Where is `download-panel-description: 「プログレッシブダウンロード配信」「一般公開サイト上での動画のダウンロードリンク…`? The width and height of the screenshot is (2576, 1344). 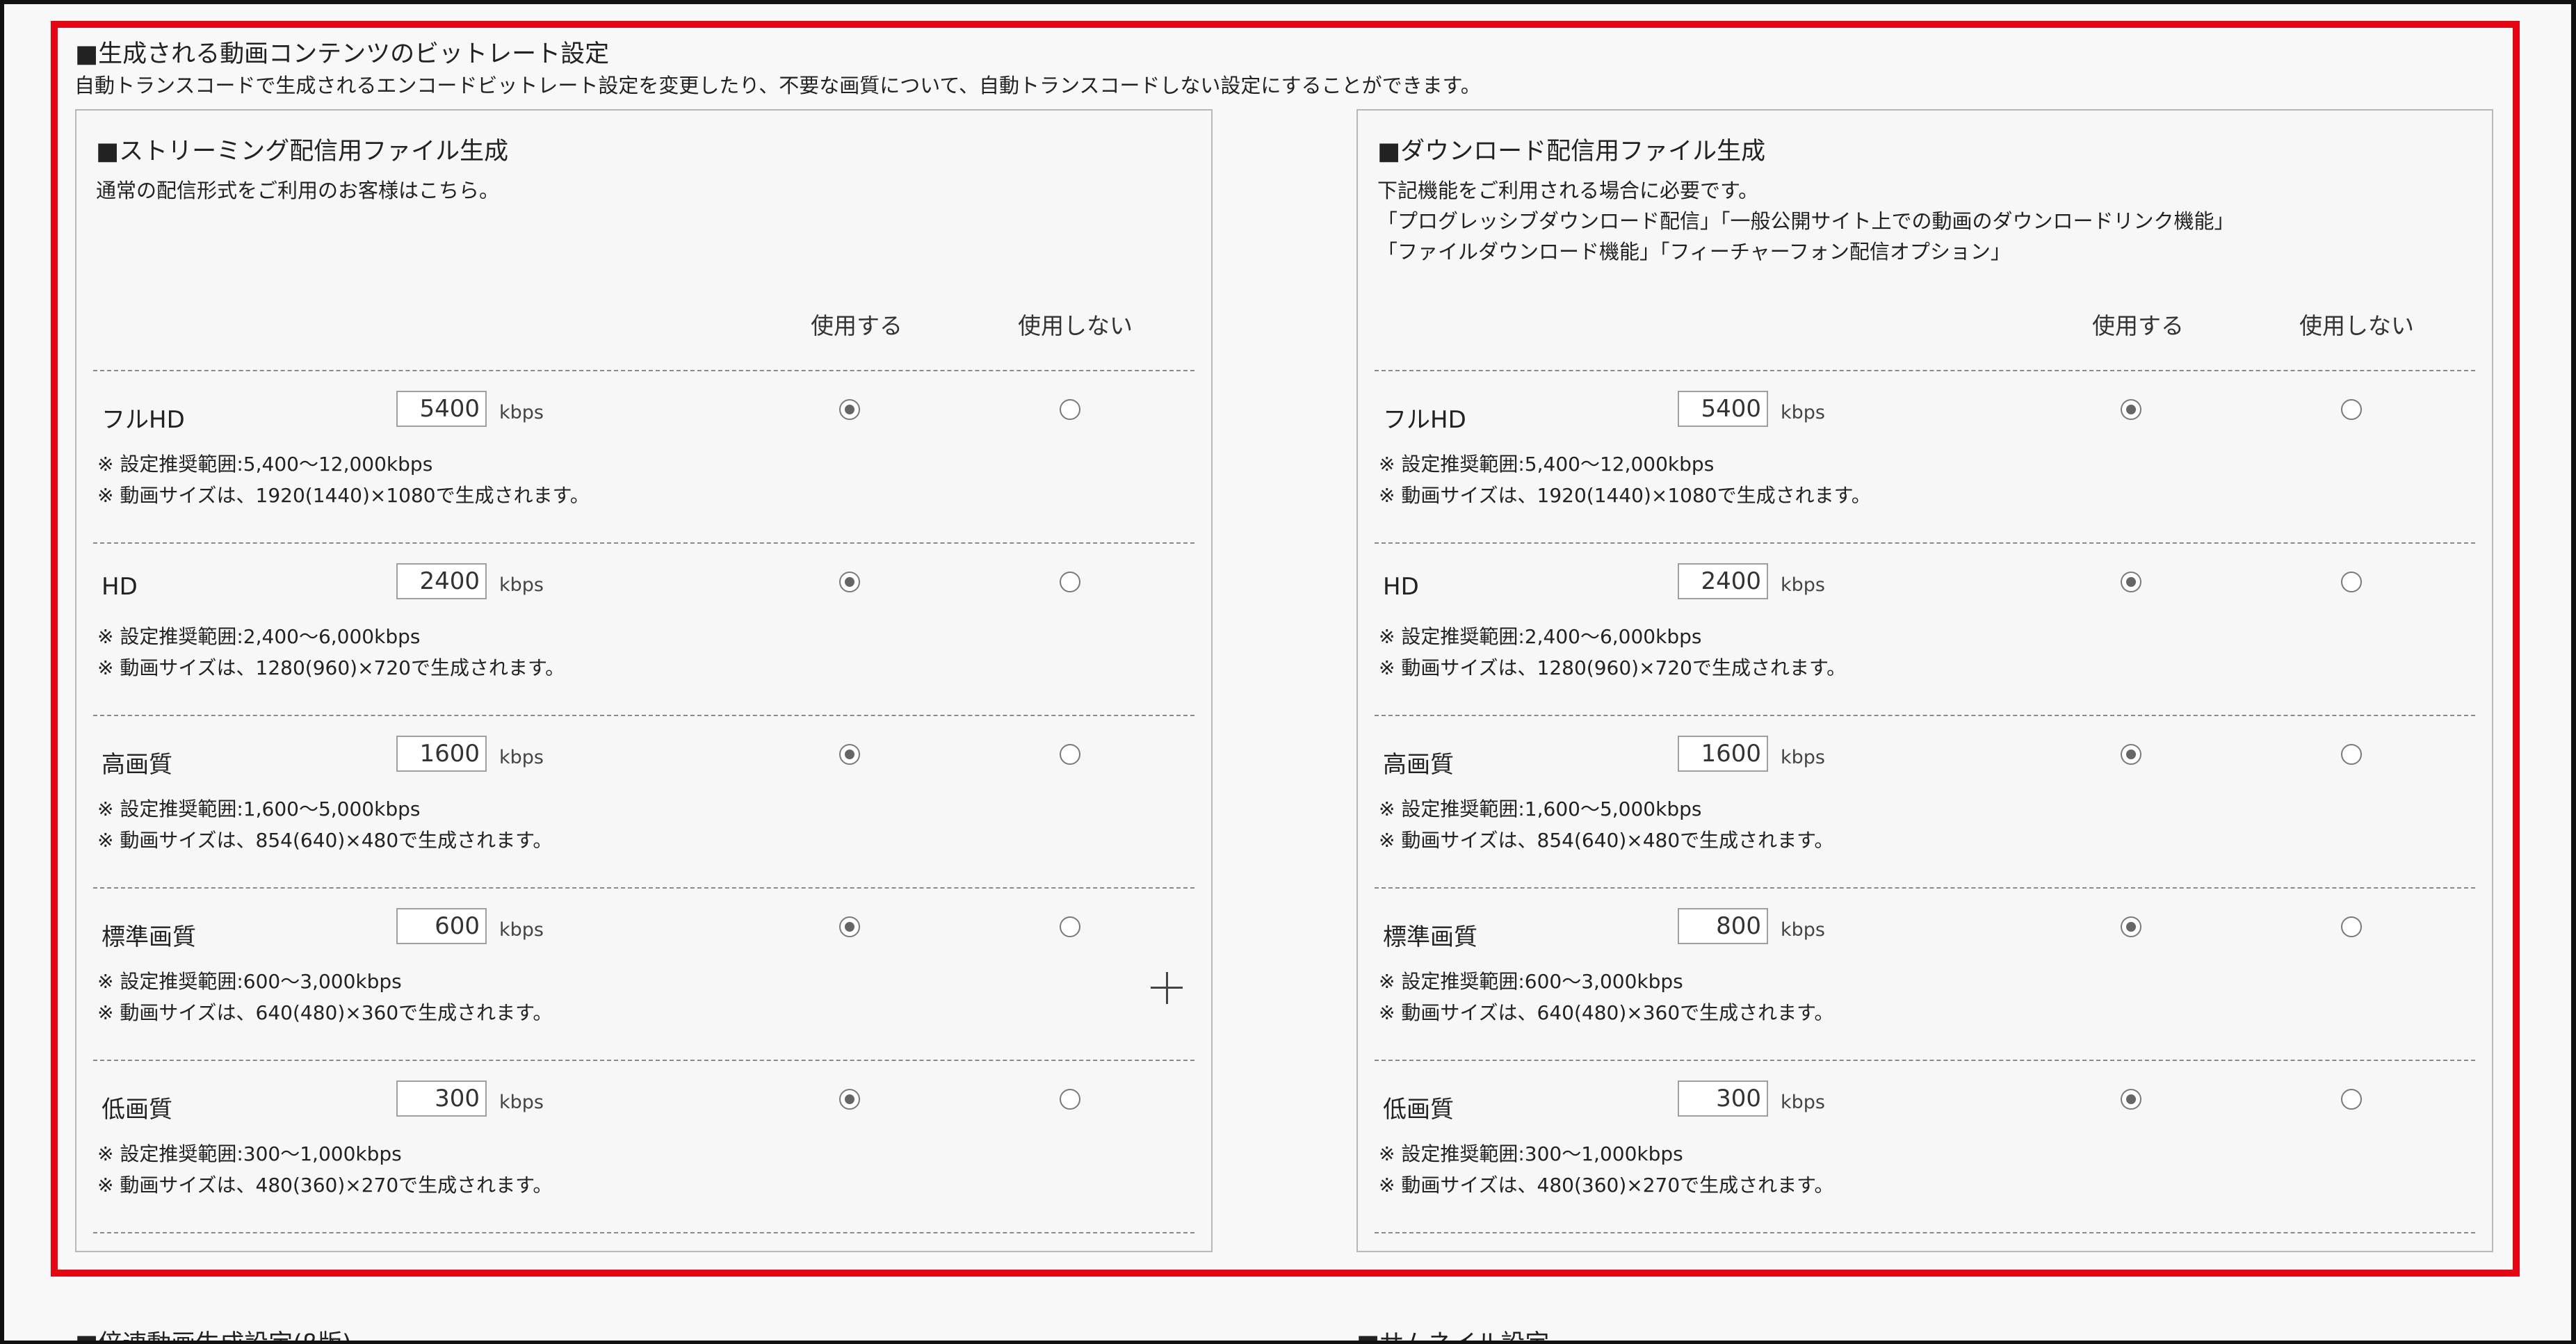
download-panel-description: 「プログレッシブダウンロード配信」「一般公開サイト上での動画のダウンロードリンク… is located at coordinates (1806, 221).